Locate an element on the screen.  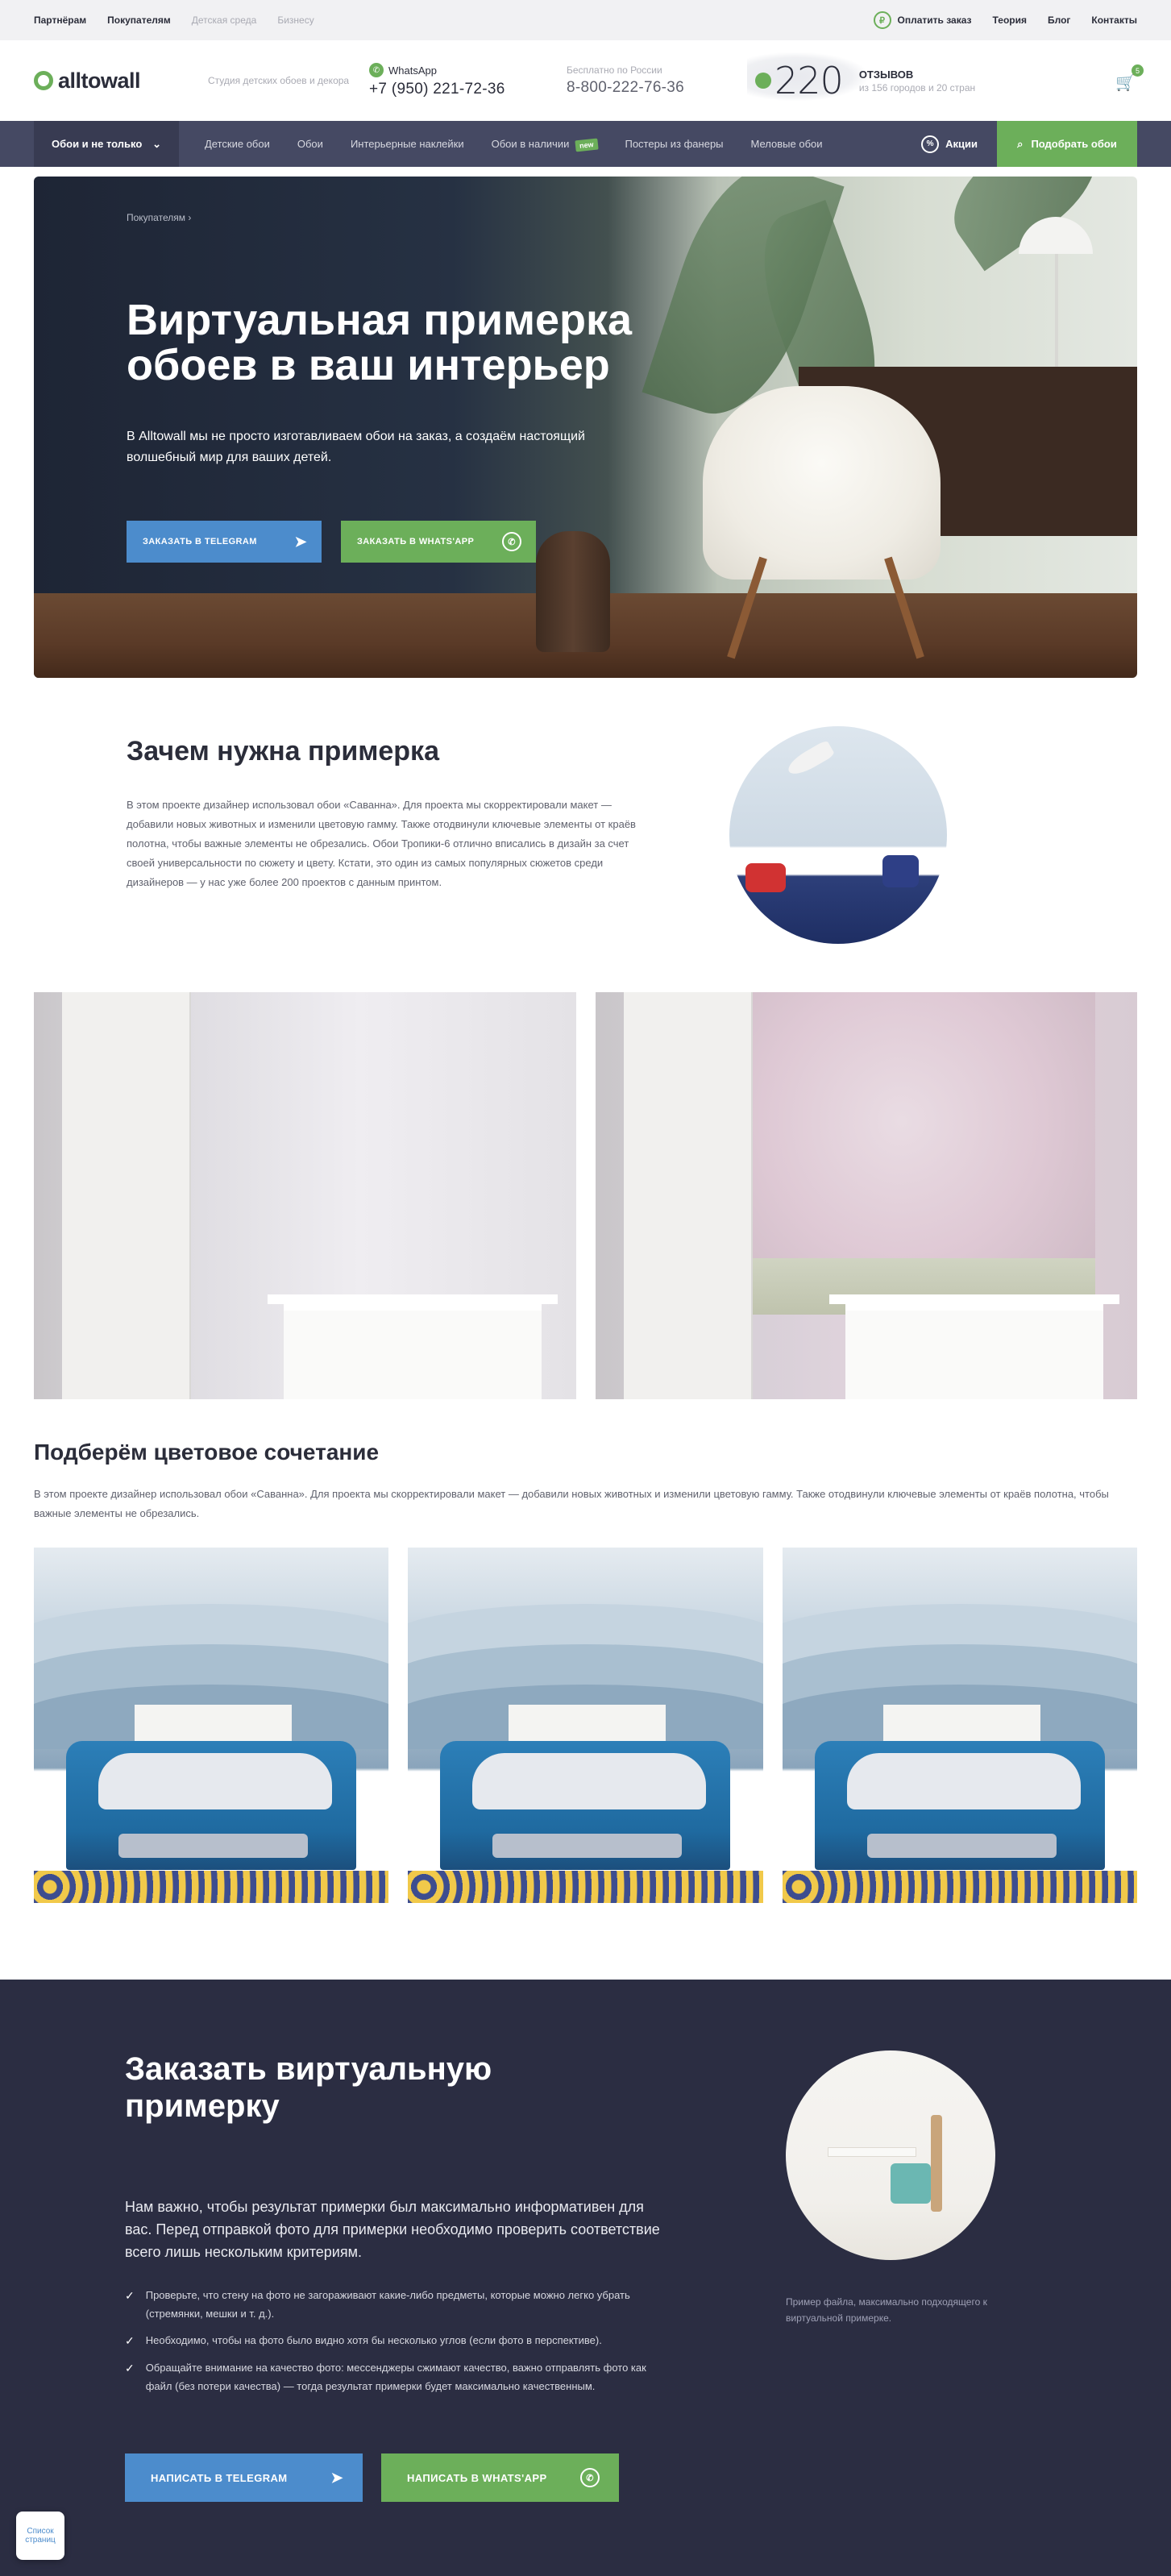
sale-label: Акции is located at coordinates (962, 144).